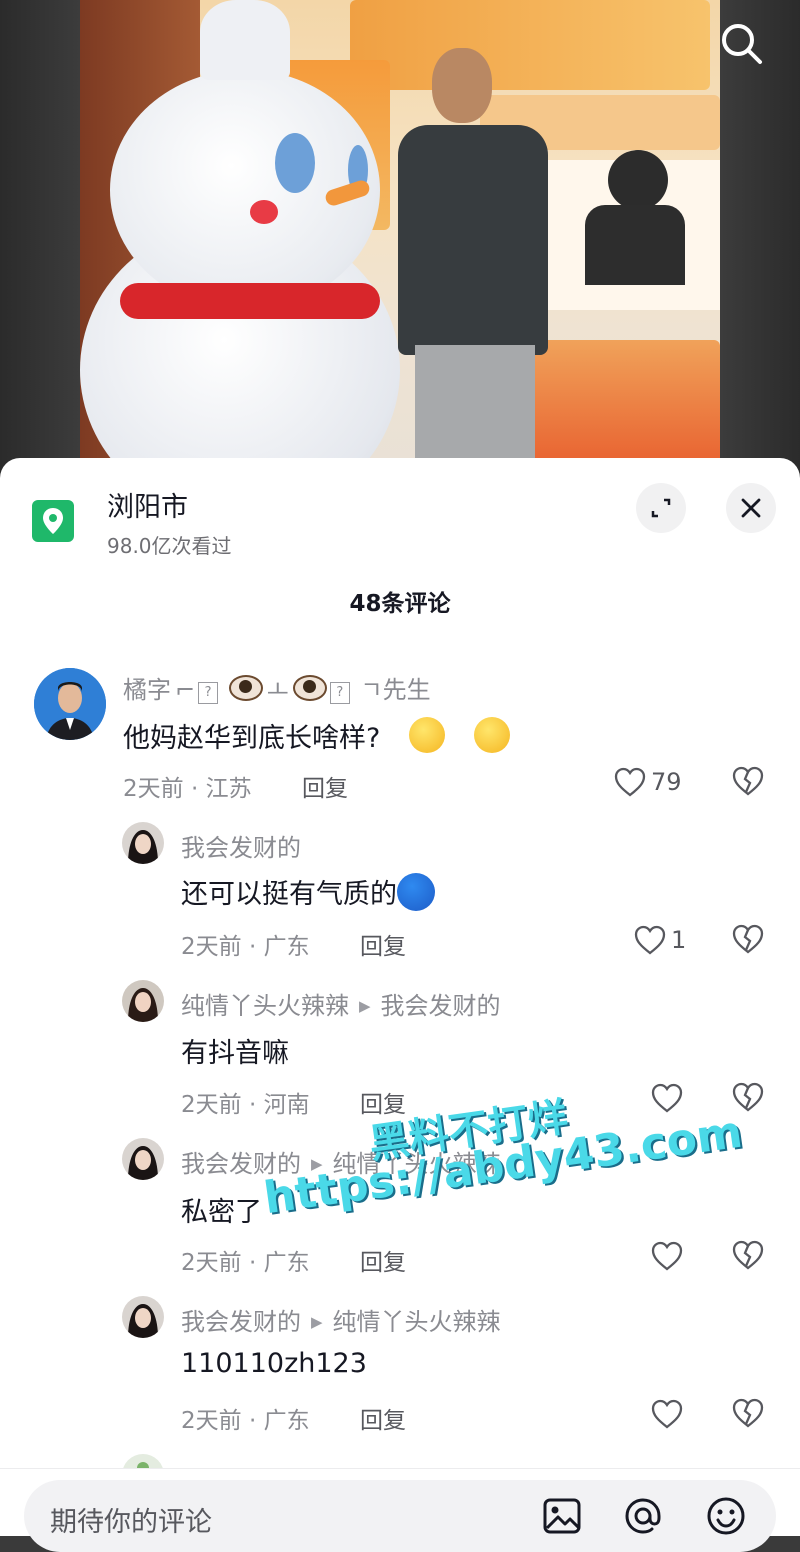  I want to click on smirk-emoji-icon, so click(491, 735).